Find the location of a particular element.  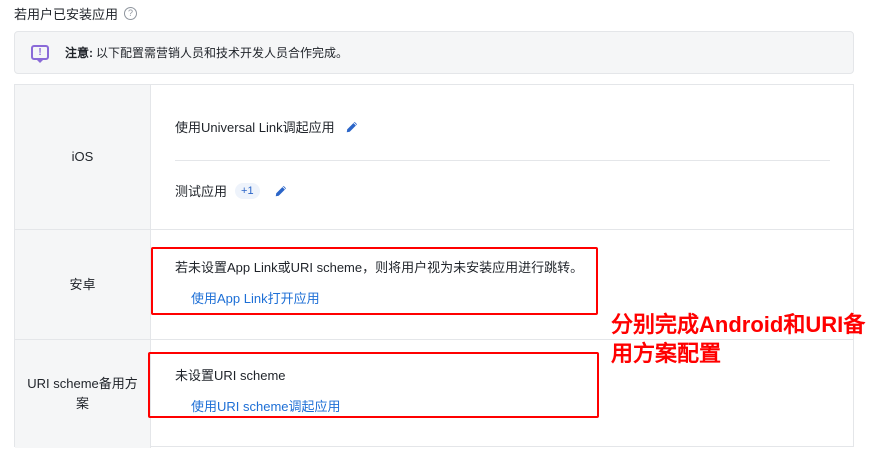

row-label-android: 安卓 is located at coordinates (83, 284).